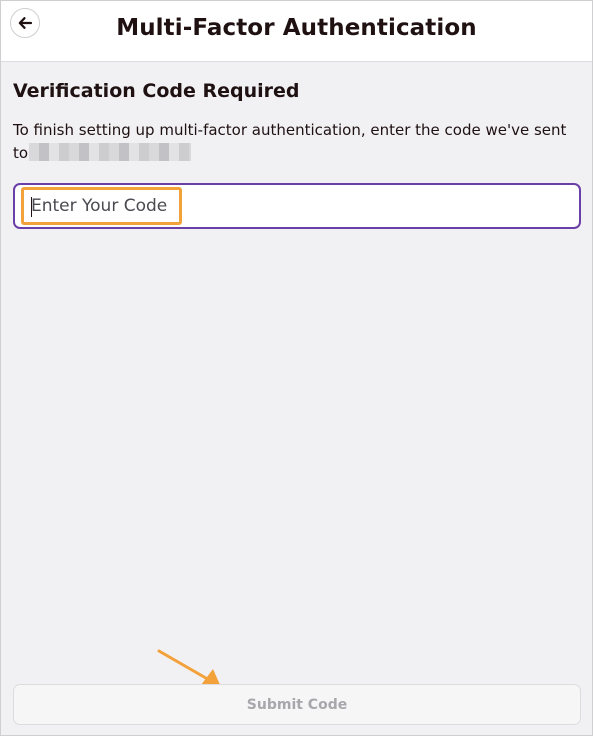  Describe the element at coordinates (31, 207) in the screenshot. I see `text-caret` at that location.